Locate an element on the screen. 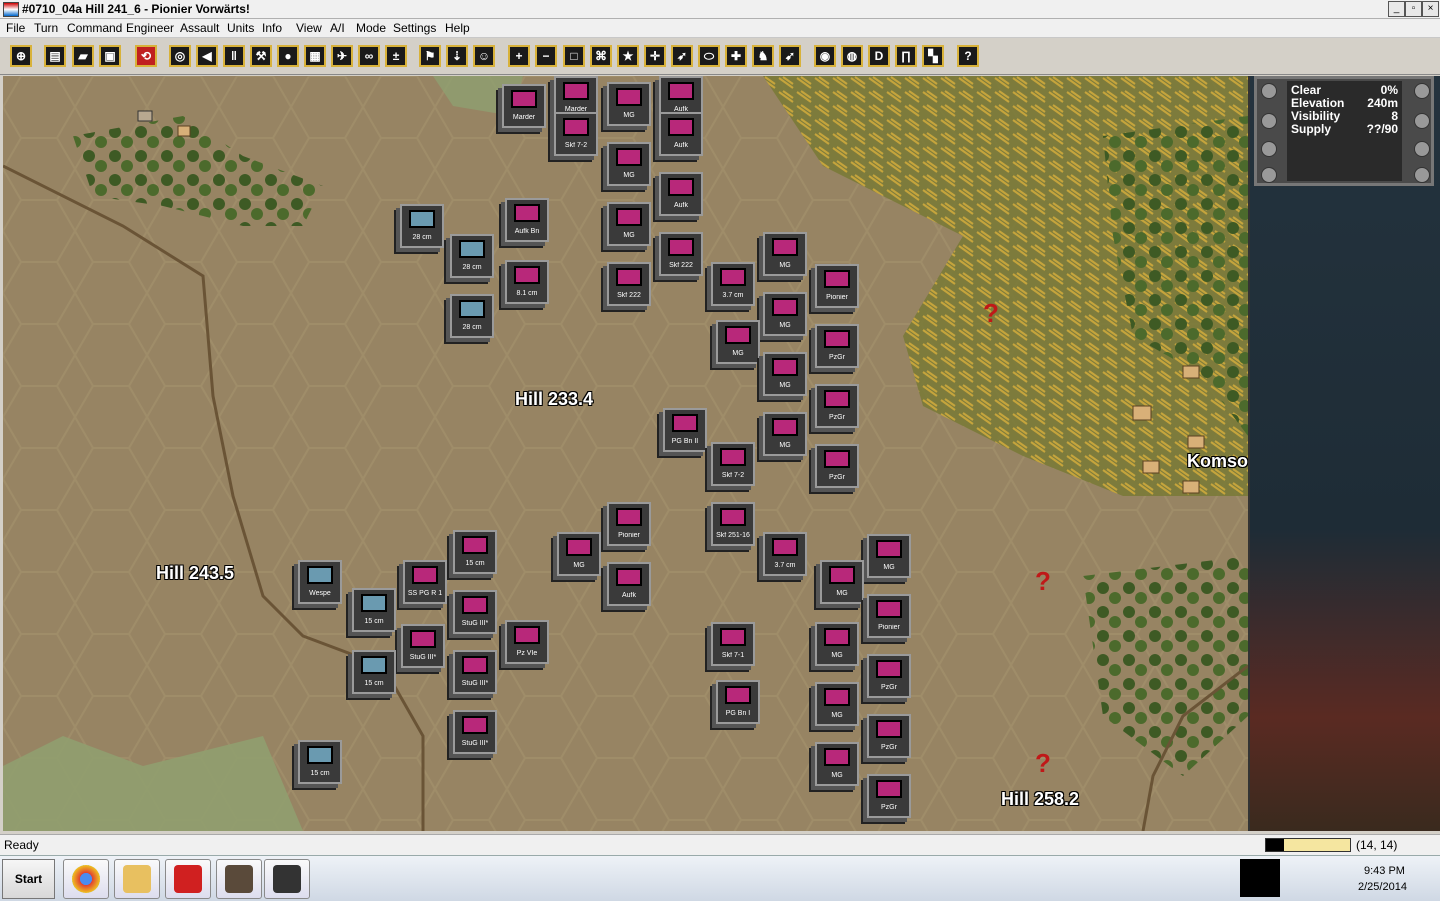 The height and width of the screenshot is (901, 1440). bunker-icon: ▦ is located at coordinates (315, 56).